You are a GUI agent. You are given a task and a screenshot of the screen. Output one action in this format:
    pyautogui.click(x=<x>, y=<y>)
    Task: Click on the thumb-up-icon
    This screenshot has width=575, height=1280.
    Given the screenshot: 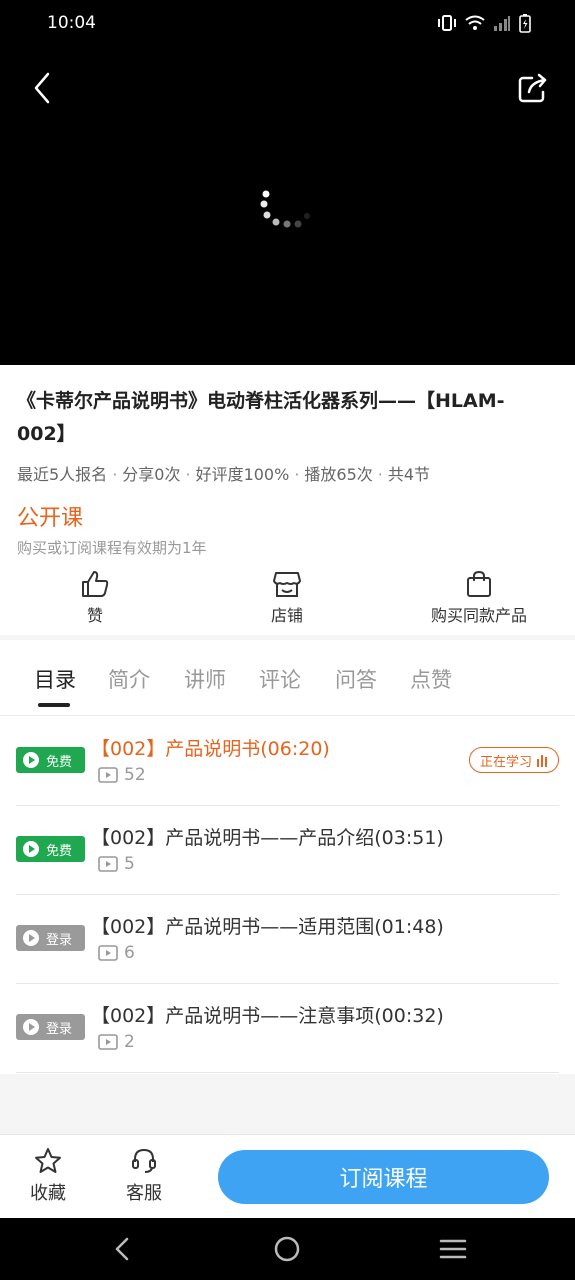 What is the action you would take?
    pyautogui.click(x=95, y=584)
    